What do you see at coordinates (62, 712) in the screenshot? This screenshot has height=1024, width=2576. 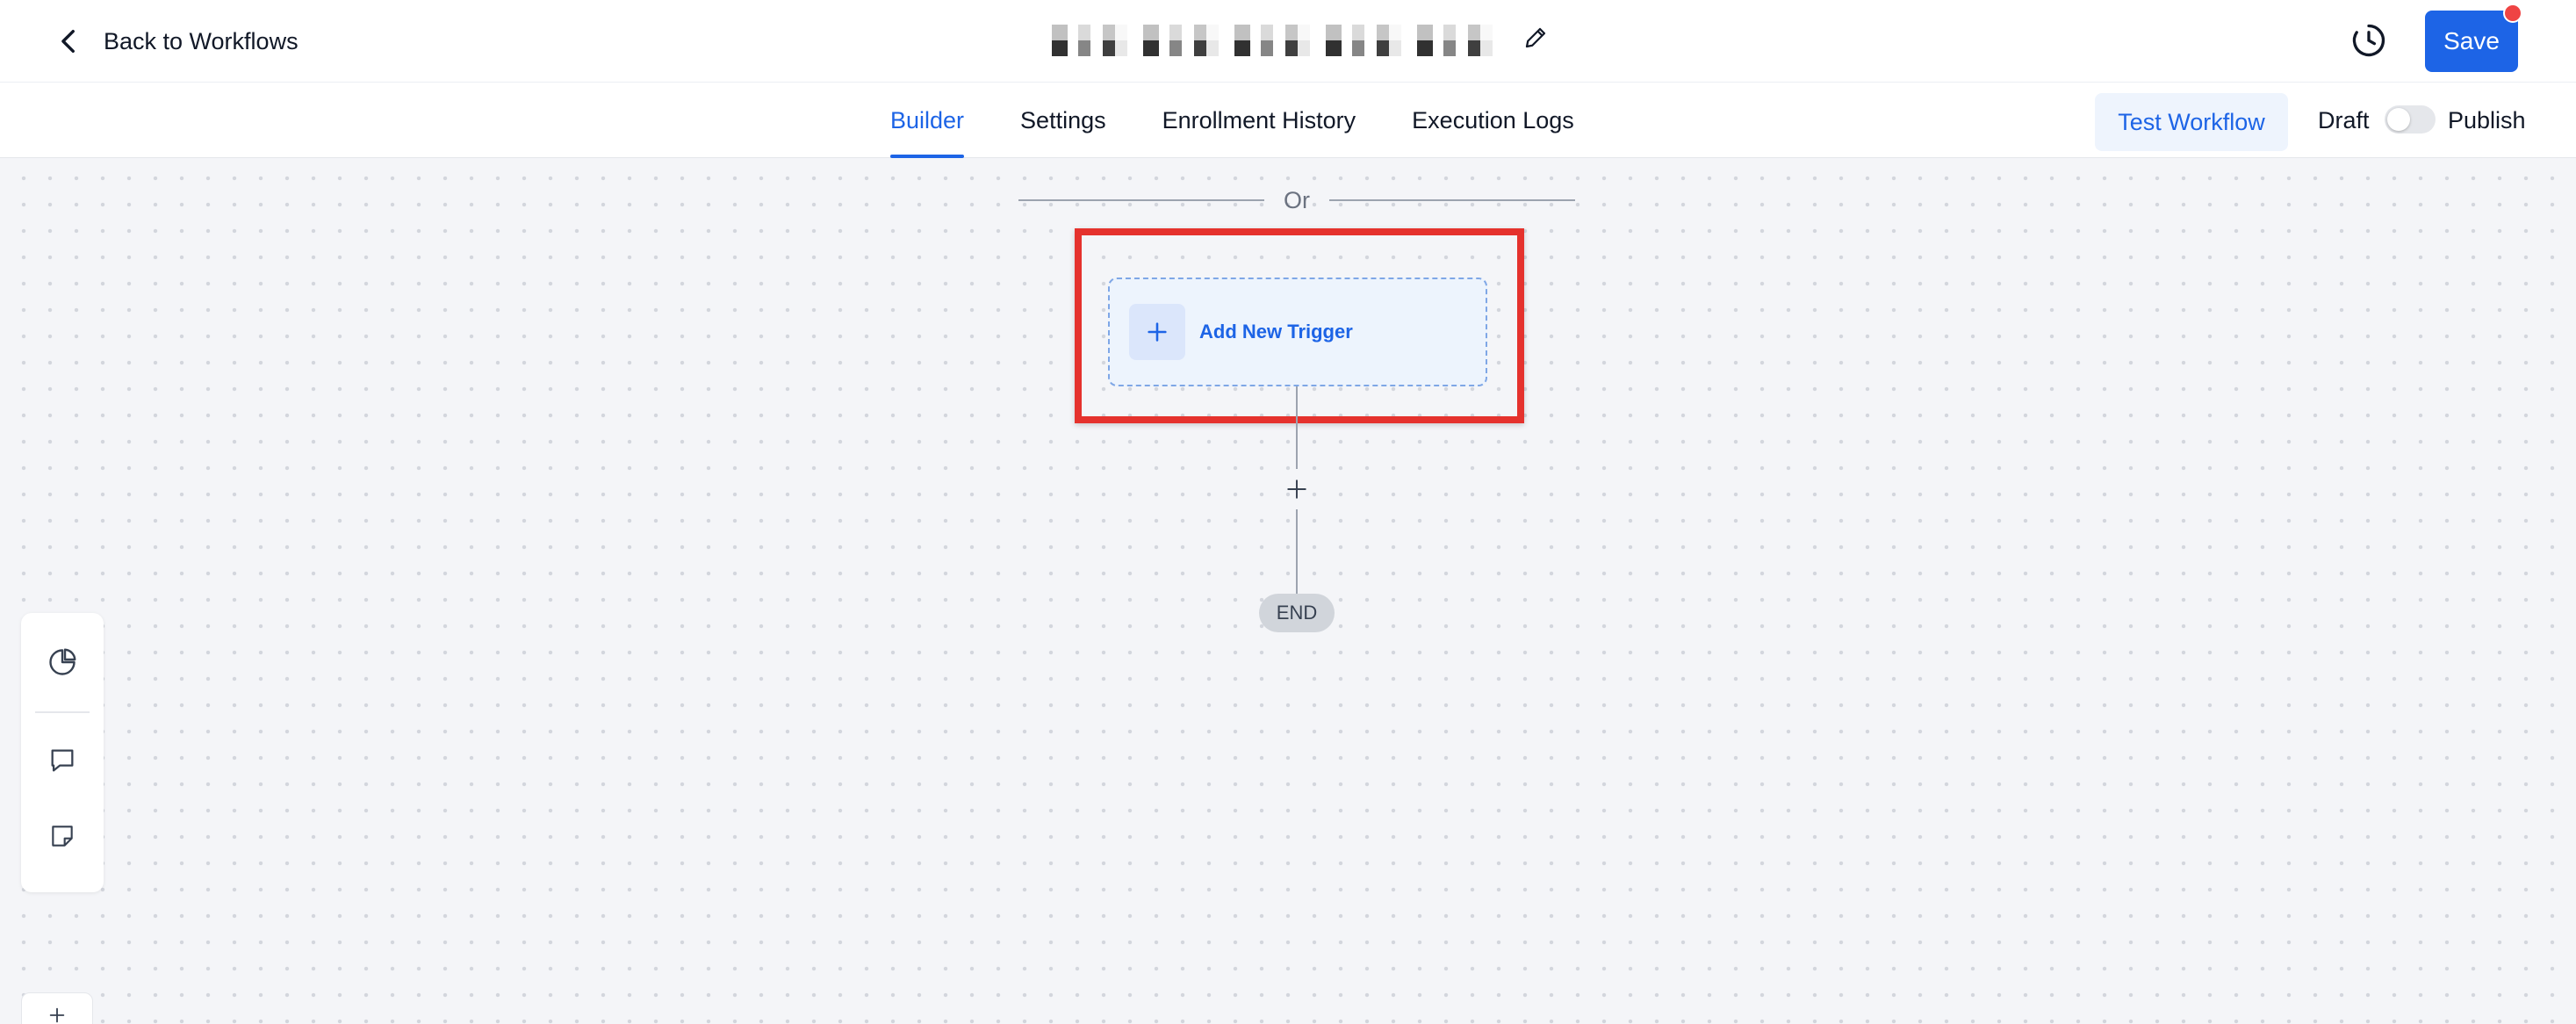 I see `toolbar-separator` at bounding box center [62, 712].